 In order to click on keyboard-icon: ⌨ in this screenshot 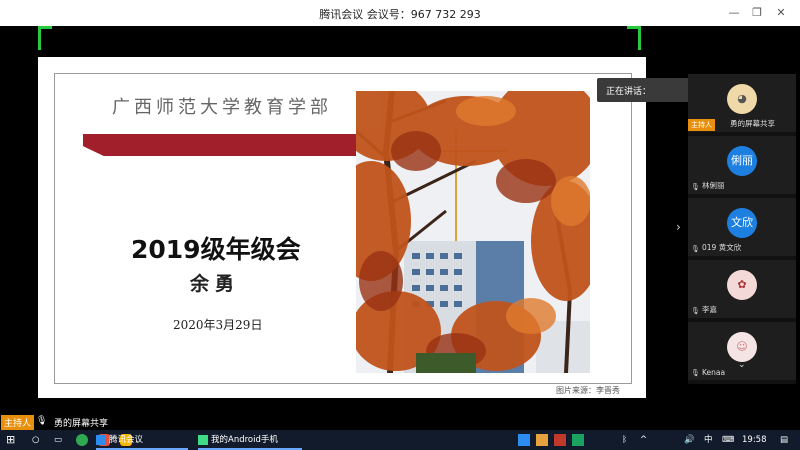, I will do `click(728, 440)`.